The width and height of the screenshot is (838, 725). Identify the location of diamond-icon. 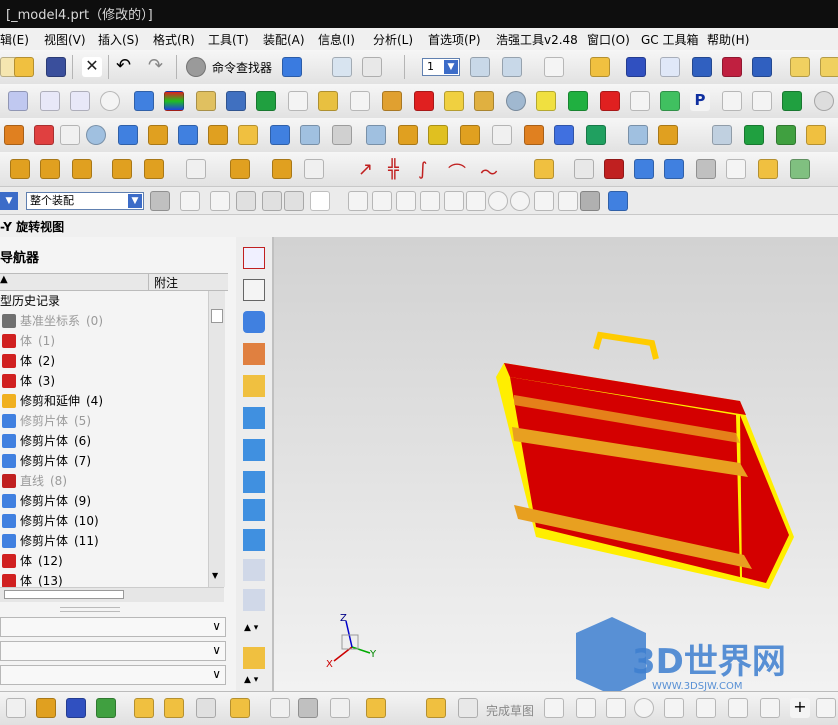
(816, 135).